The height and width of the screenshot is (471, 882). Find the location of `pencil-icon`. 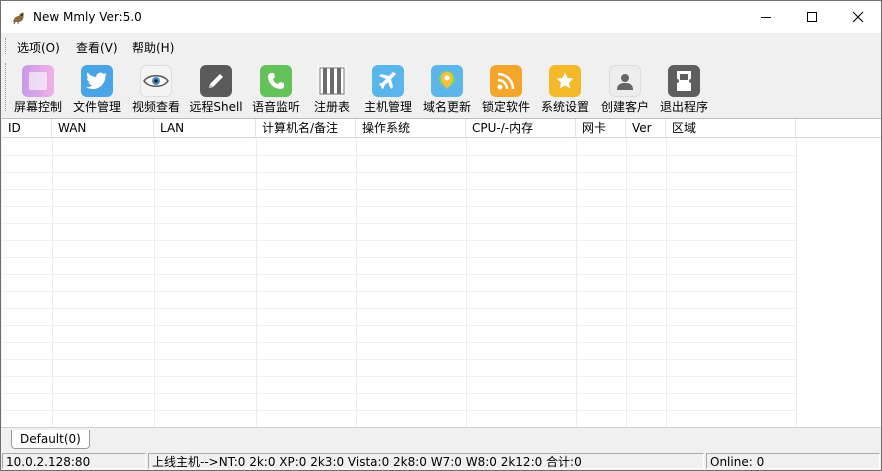

pencil-icon is located at coordinates (216, 81).